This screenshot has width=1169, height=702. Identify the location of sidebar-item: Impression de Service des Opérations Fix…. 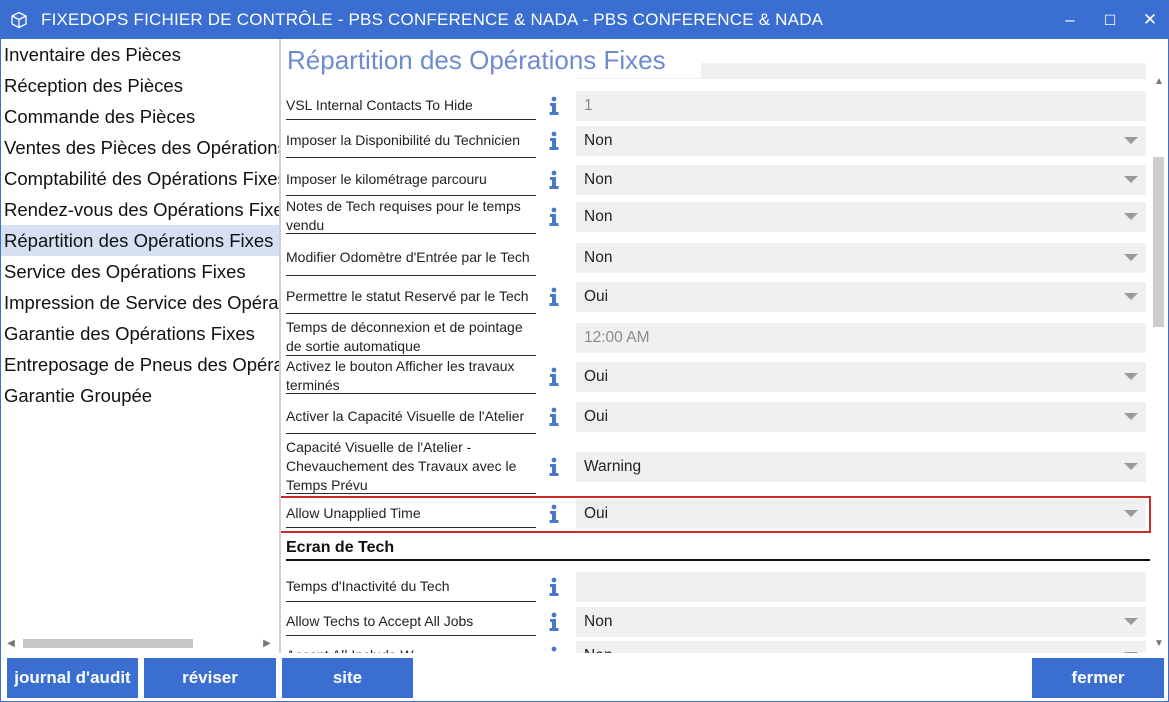
(140, 302).